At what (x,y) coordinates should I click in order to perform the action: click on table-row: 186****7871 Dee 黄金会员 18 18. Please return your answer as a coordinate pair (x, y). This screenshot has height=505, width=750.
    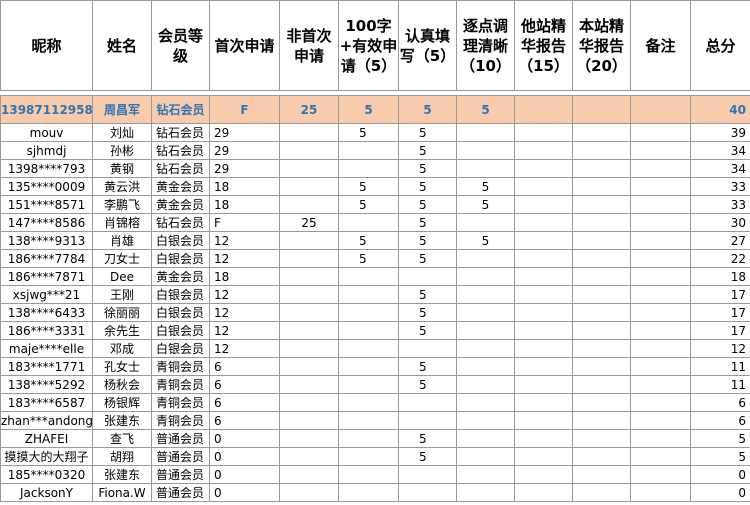
    Looking at the image, I should click on (375, 276).